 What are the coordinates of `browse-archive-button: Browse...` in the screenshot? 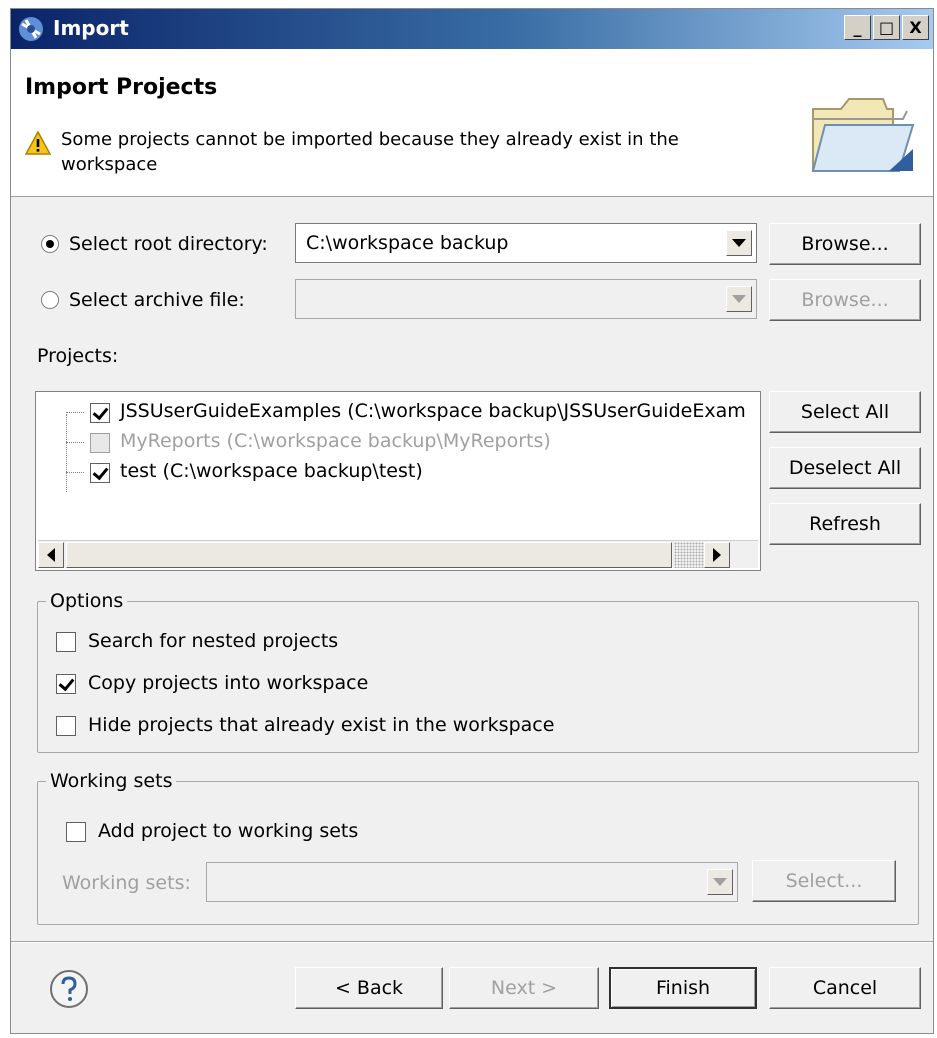 It's located at (845, 300).